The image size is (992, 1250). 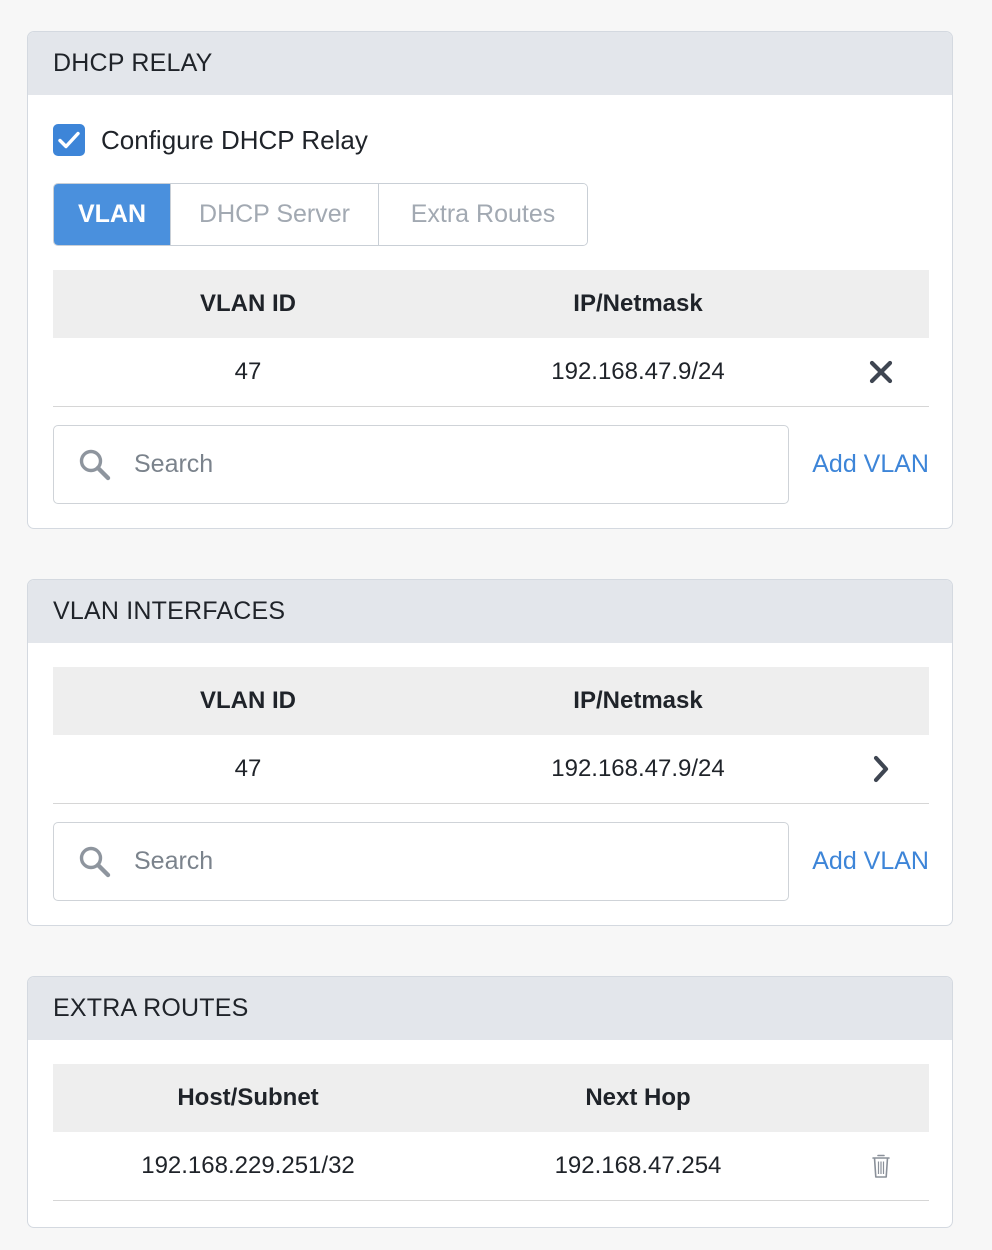 What do you see at coordinates (482, 214) in the screenshot?
I see `tab-extra-routes: Extra Routes` at bounding box center [482, 214].